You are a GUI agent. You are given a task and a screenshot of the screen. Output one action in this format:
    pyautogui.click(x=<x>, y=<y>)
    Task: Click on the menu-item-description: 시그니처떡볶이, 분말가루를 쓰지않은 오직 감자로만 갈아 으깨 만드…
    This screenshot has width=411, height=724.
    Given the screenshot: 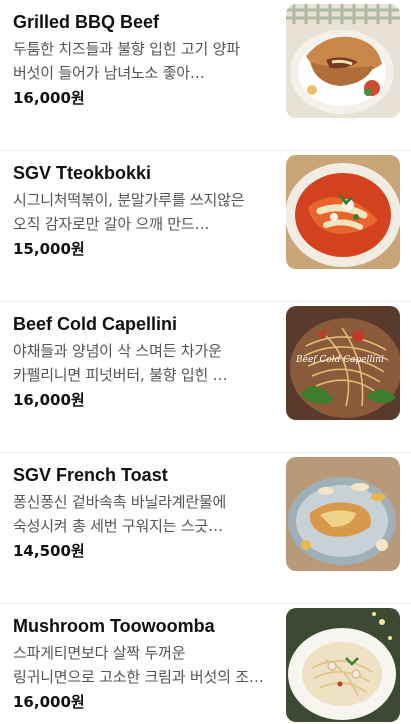 What is the action you would take?
    pyautogui.click(x=129, y=212)
    